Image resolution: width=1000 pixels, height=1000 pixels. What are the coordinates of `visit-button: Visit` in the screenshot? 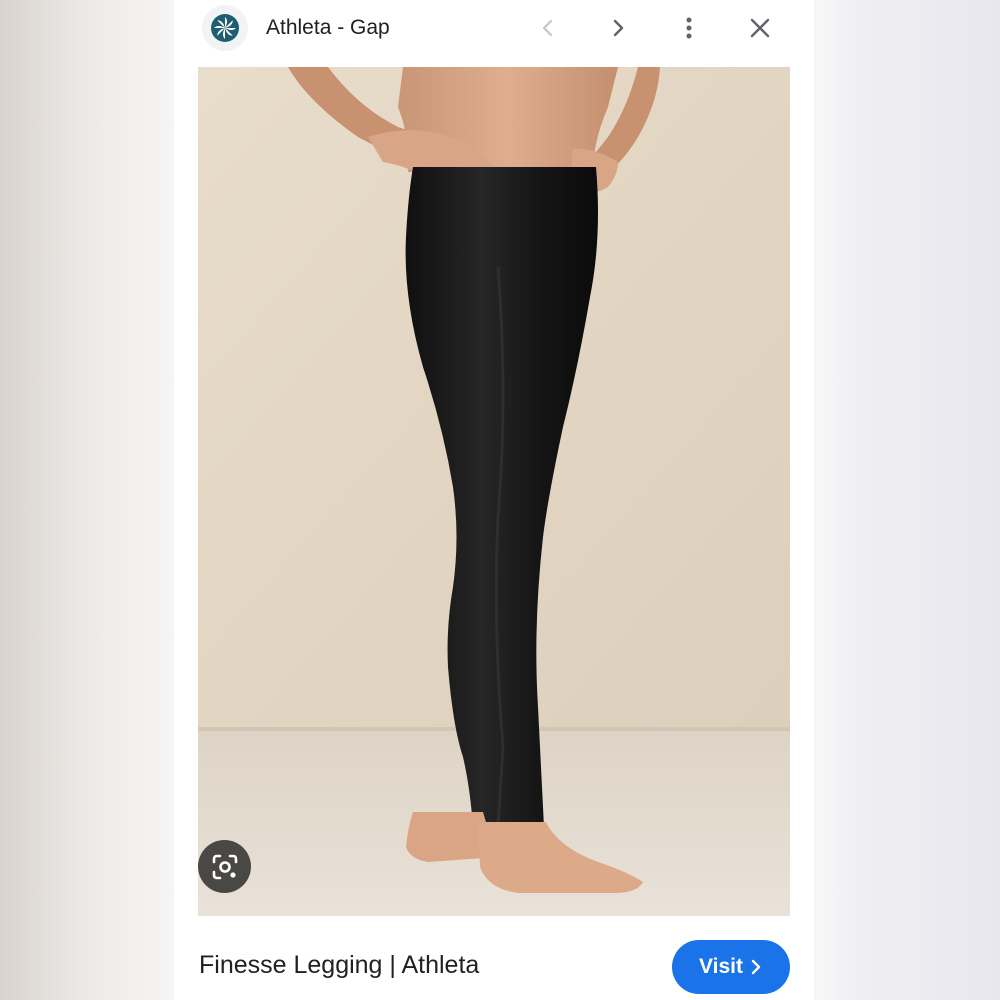 It's located at (731, 967).